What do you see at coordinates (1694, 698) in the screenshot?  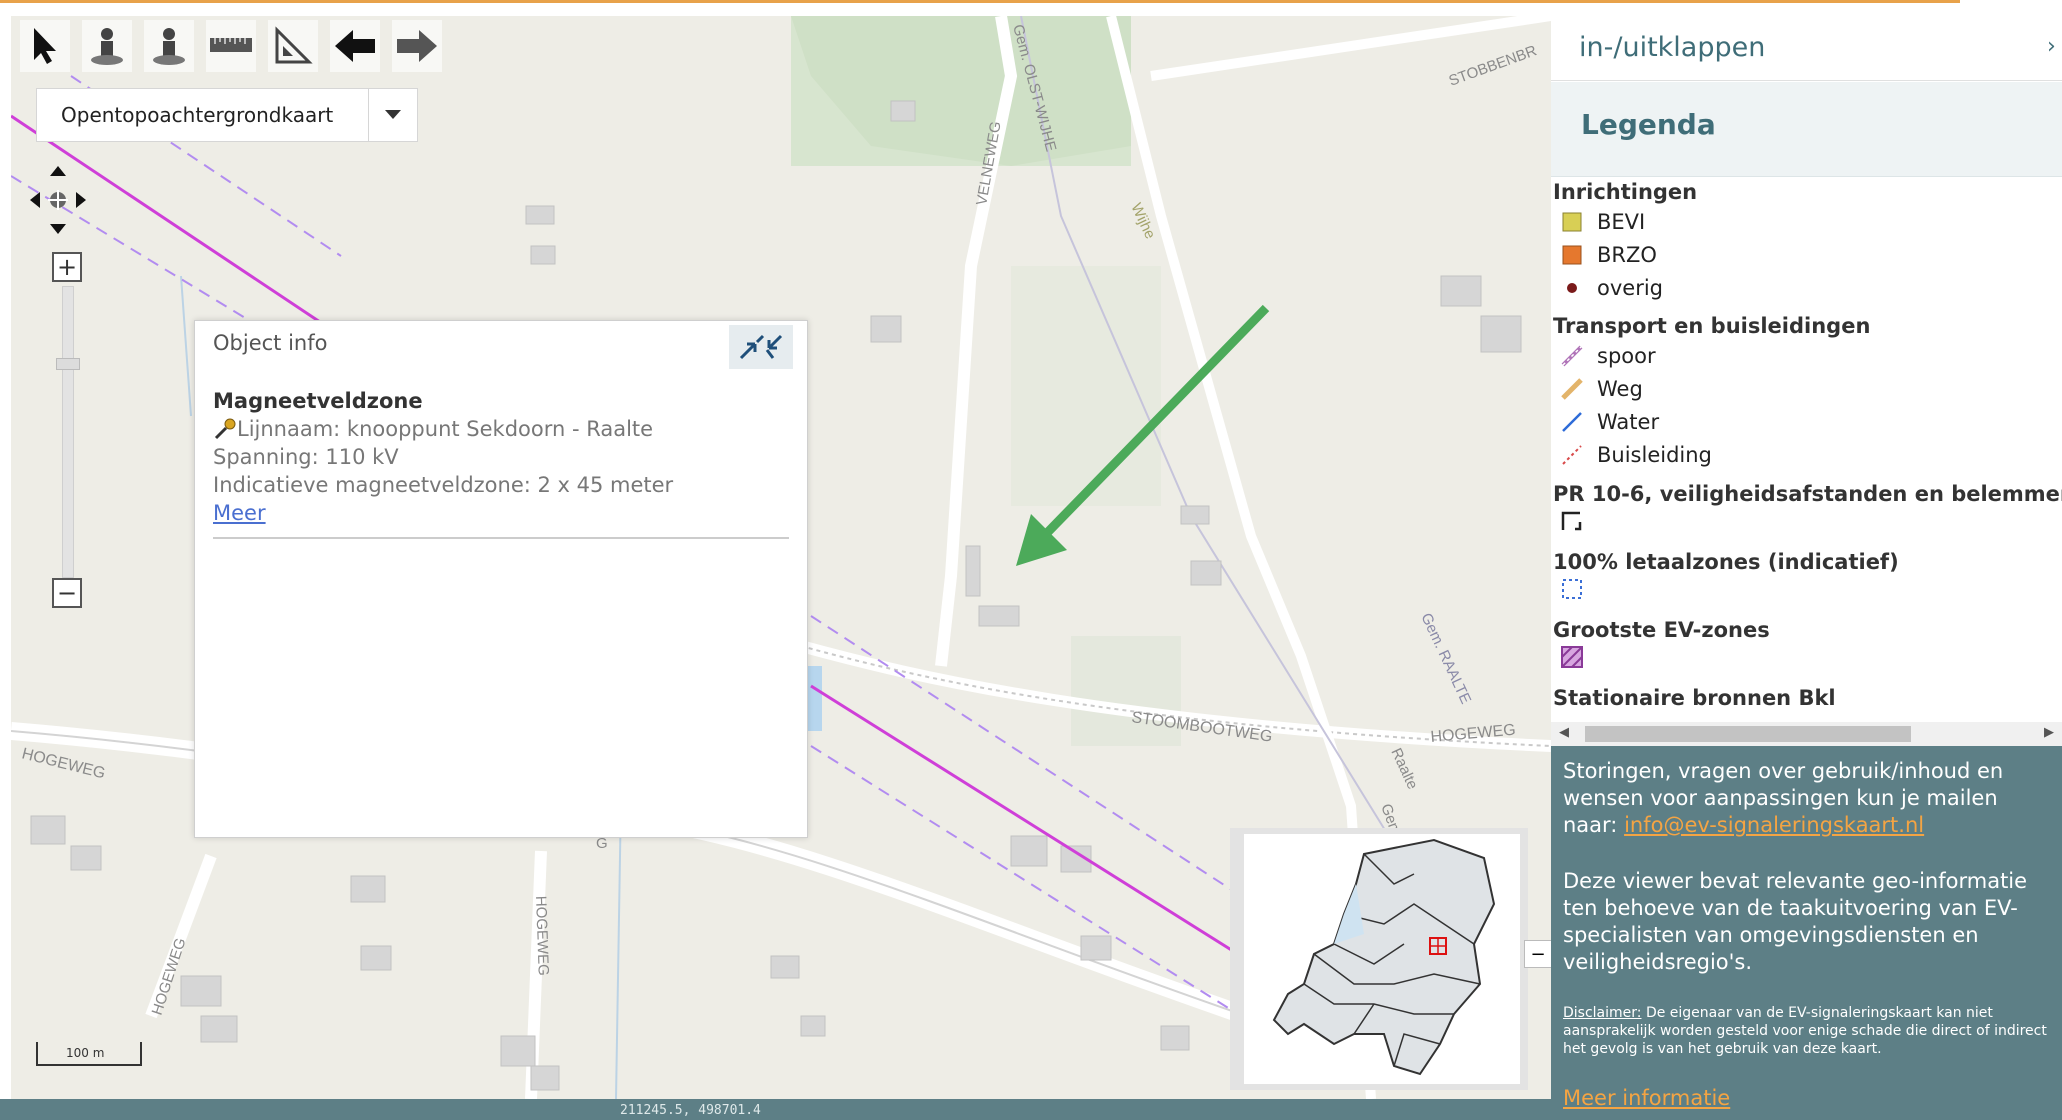 I see `legend-group-bkl: Stationaire bronnen Bkl` at bounding box center [1694, 698].